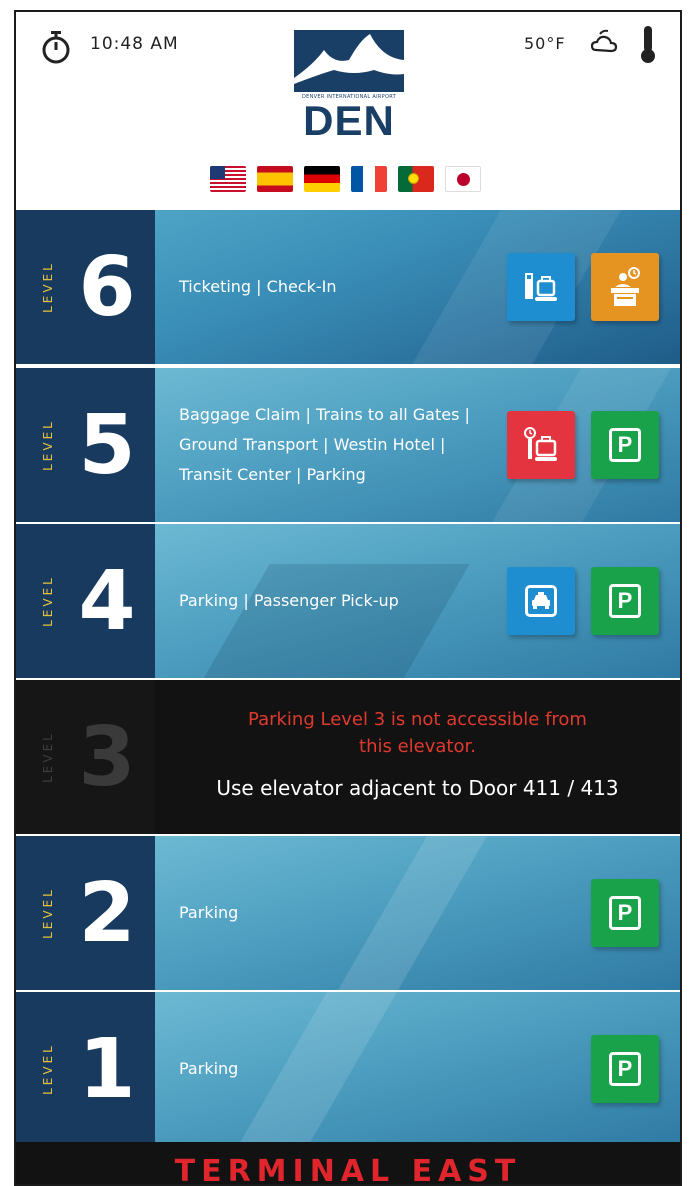 This screenshot has width=689, height=1186. Describe the element at coordinates (541, 445) in the screenshot. I see `baggage-claim-icon` at that location.